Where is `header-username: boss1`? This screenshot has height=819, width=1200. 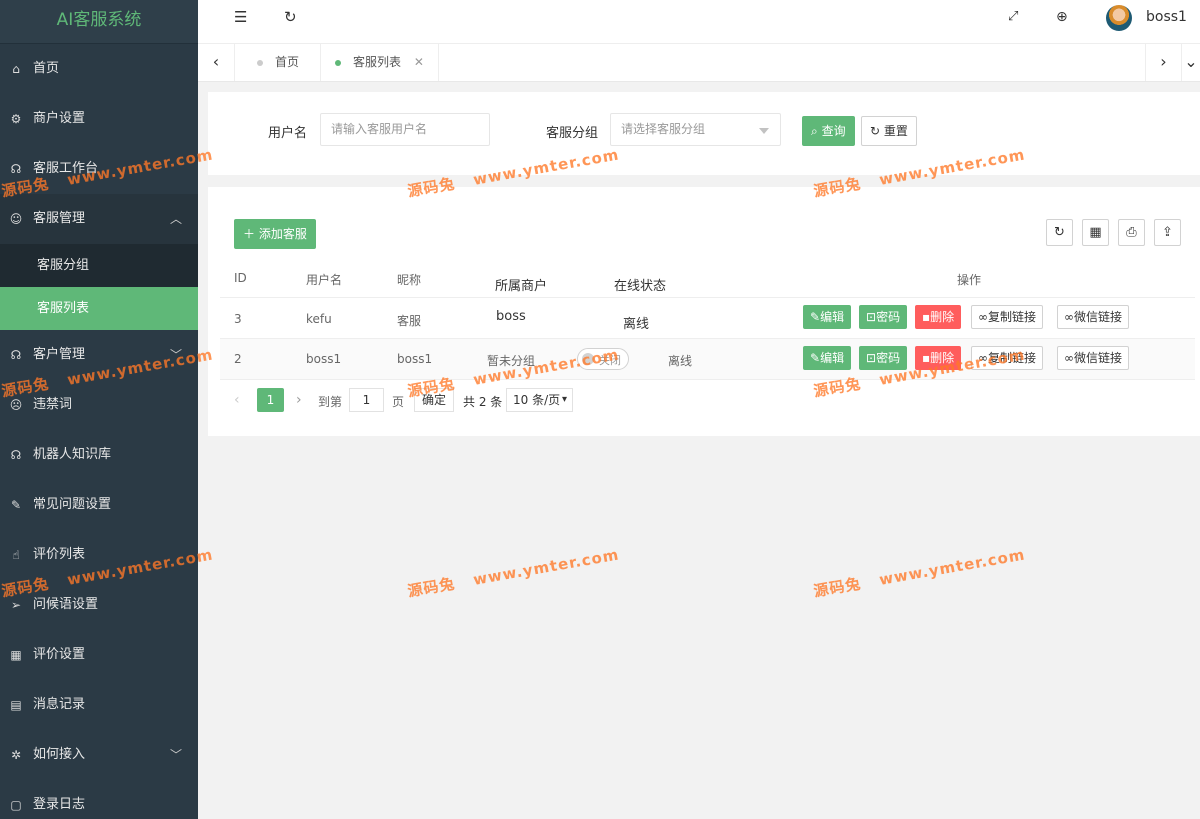
header-username: boss1 is located at coordinates (1166, 17).